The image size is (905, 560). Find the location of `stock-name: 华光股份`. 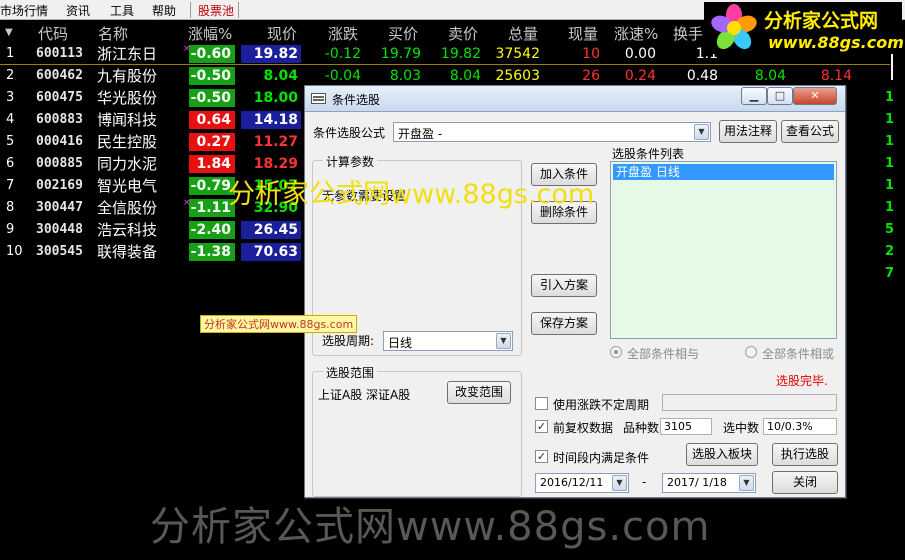

stock-name: 华光股份 is located at coordinates (127, 98).